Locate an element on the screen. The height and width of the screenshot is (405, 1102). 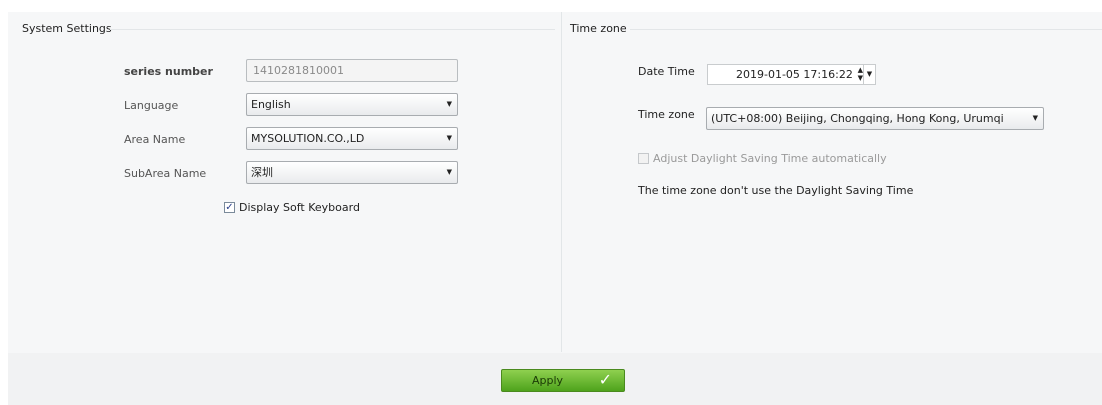
language-select: English ▼ is located at coordinates (352, 104).